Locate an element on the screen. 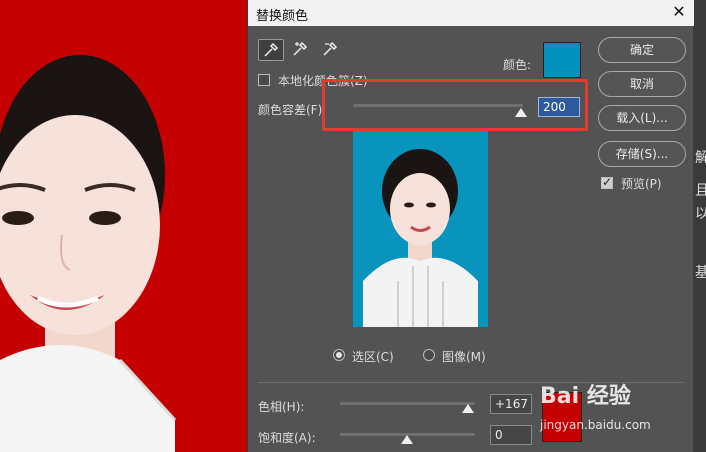 This screenshot has width=706, height=452. annotation-highlight-box is located at coordinates (455, 105).